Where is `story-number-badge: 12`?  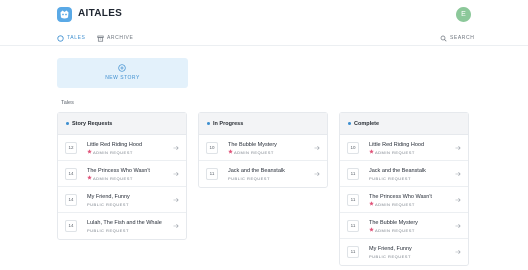 story-number-badge: 12 is located at coordinates (71, 148).